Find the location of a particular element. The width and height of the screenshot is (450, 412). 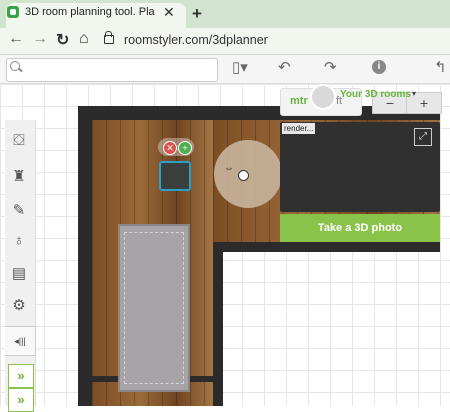

lamp-icon: ♁ is located at coordinates (19, 242).